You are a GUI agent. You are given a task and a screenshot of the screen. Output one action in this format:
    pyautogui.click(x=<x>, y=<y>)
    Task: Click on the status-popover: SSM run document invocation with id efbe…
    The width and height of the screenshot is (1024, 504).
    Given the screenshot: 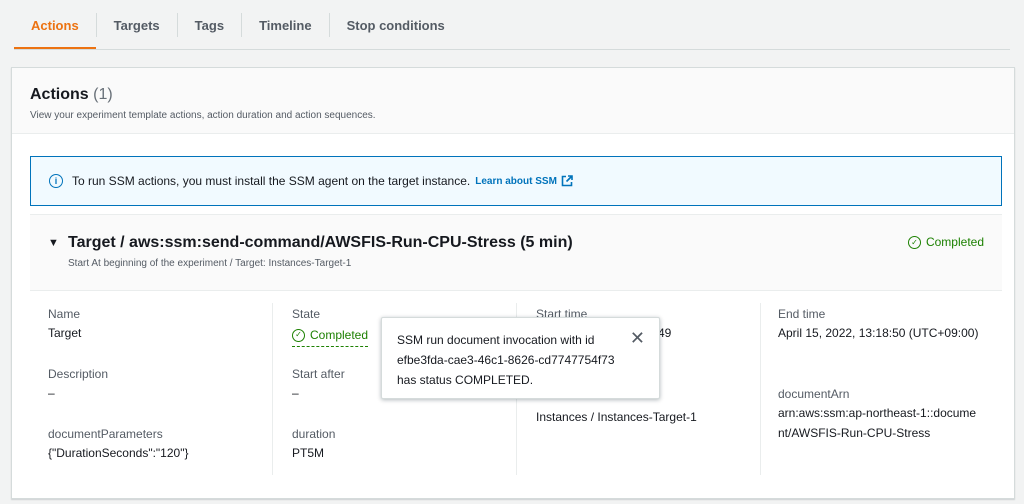 What is the action you would take?
    pyautogui.click(x=520, y=358)
    